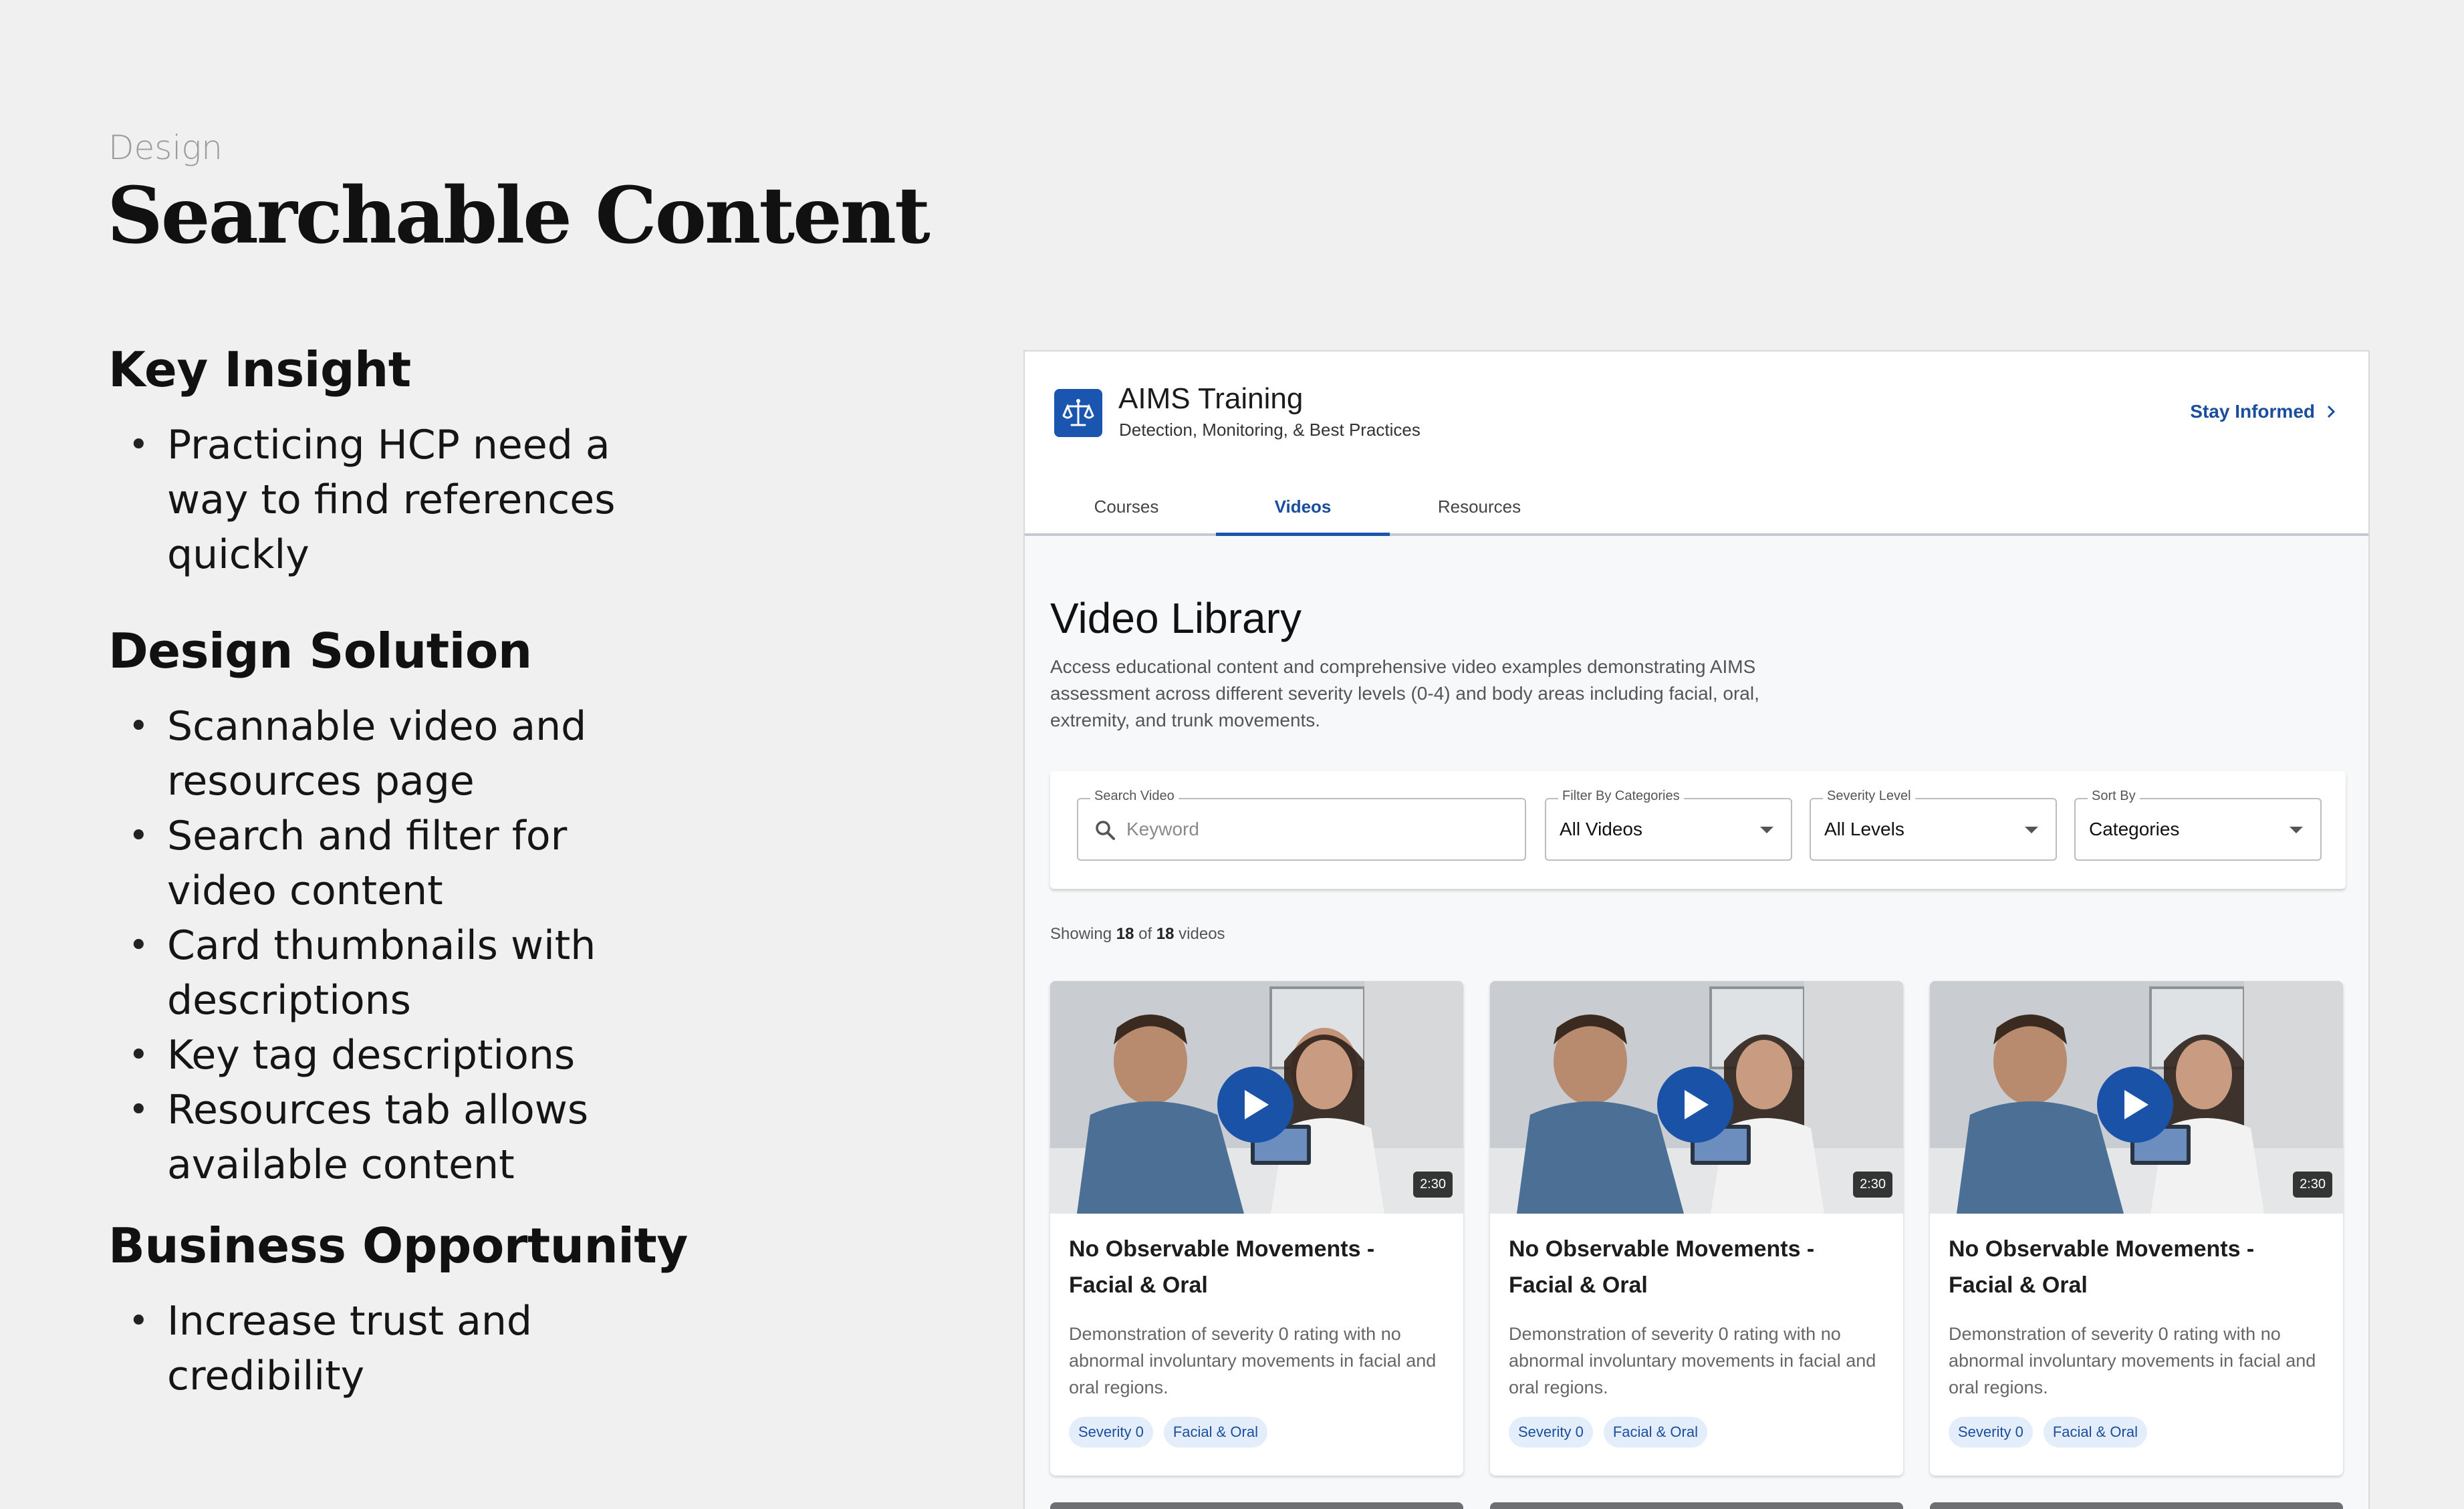 This screenshot has width=2464, height=1509. Describe the element at coordinates (1668, 825) in the screenshot. I see `category-select: Filter By Categories All Videos` at that location.